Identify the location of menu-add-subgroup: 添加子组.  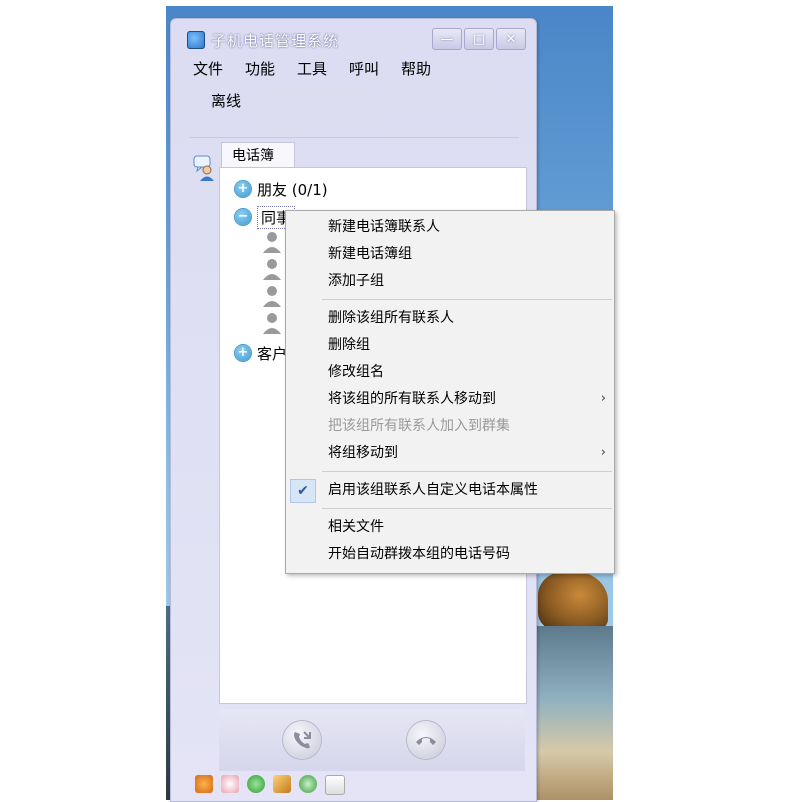
(450, 281).